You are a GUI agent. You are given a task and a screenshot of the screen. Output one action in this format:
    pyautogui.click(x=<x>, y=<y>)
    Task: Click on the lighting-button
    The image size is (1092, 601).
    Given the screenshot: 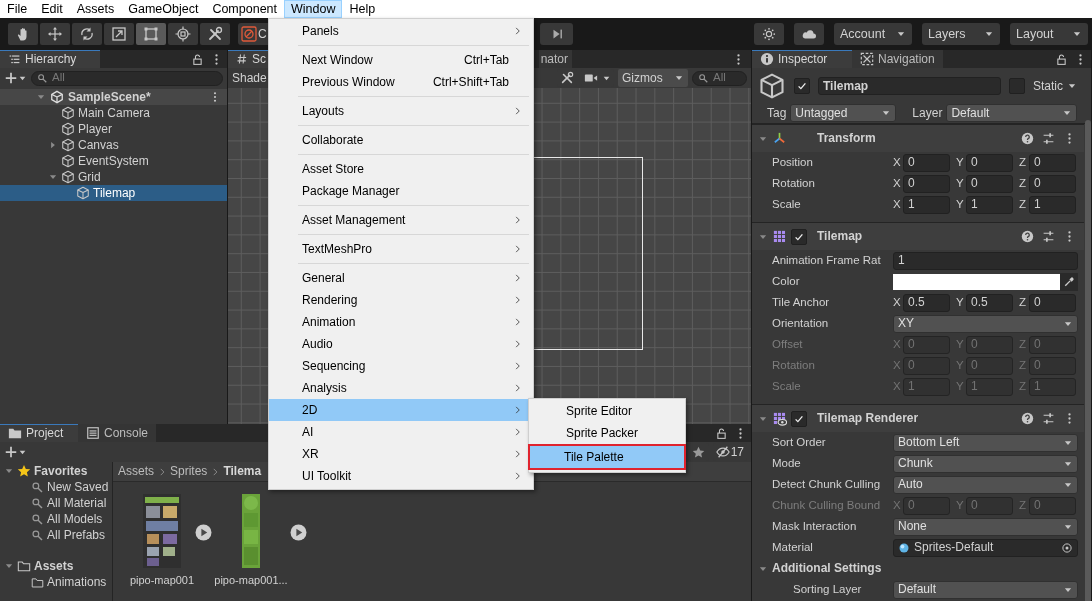 What is the action you would take?
    pyautogui.click(x=769, y=34)
    